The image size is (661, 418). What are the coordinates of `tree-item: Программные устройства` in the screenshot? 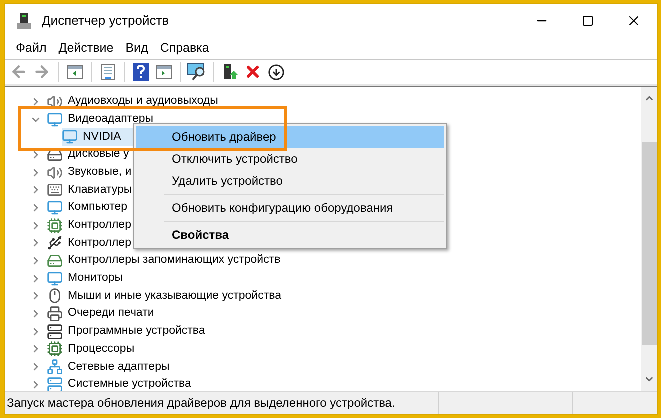 It's located at (126, 331).